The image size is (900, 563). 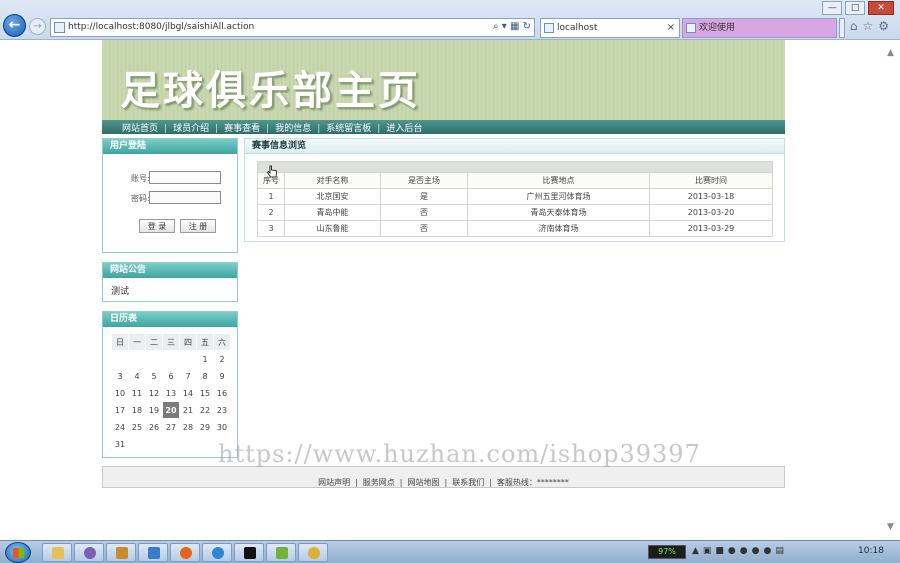 I want to click on calendar-day: 1, so click(x=205, y=359).